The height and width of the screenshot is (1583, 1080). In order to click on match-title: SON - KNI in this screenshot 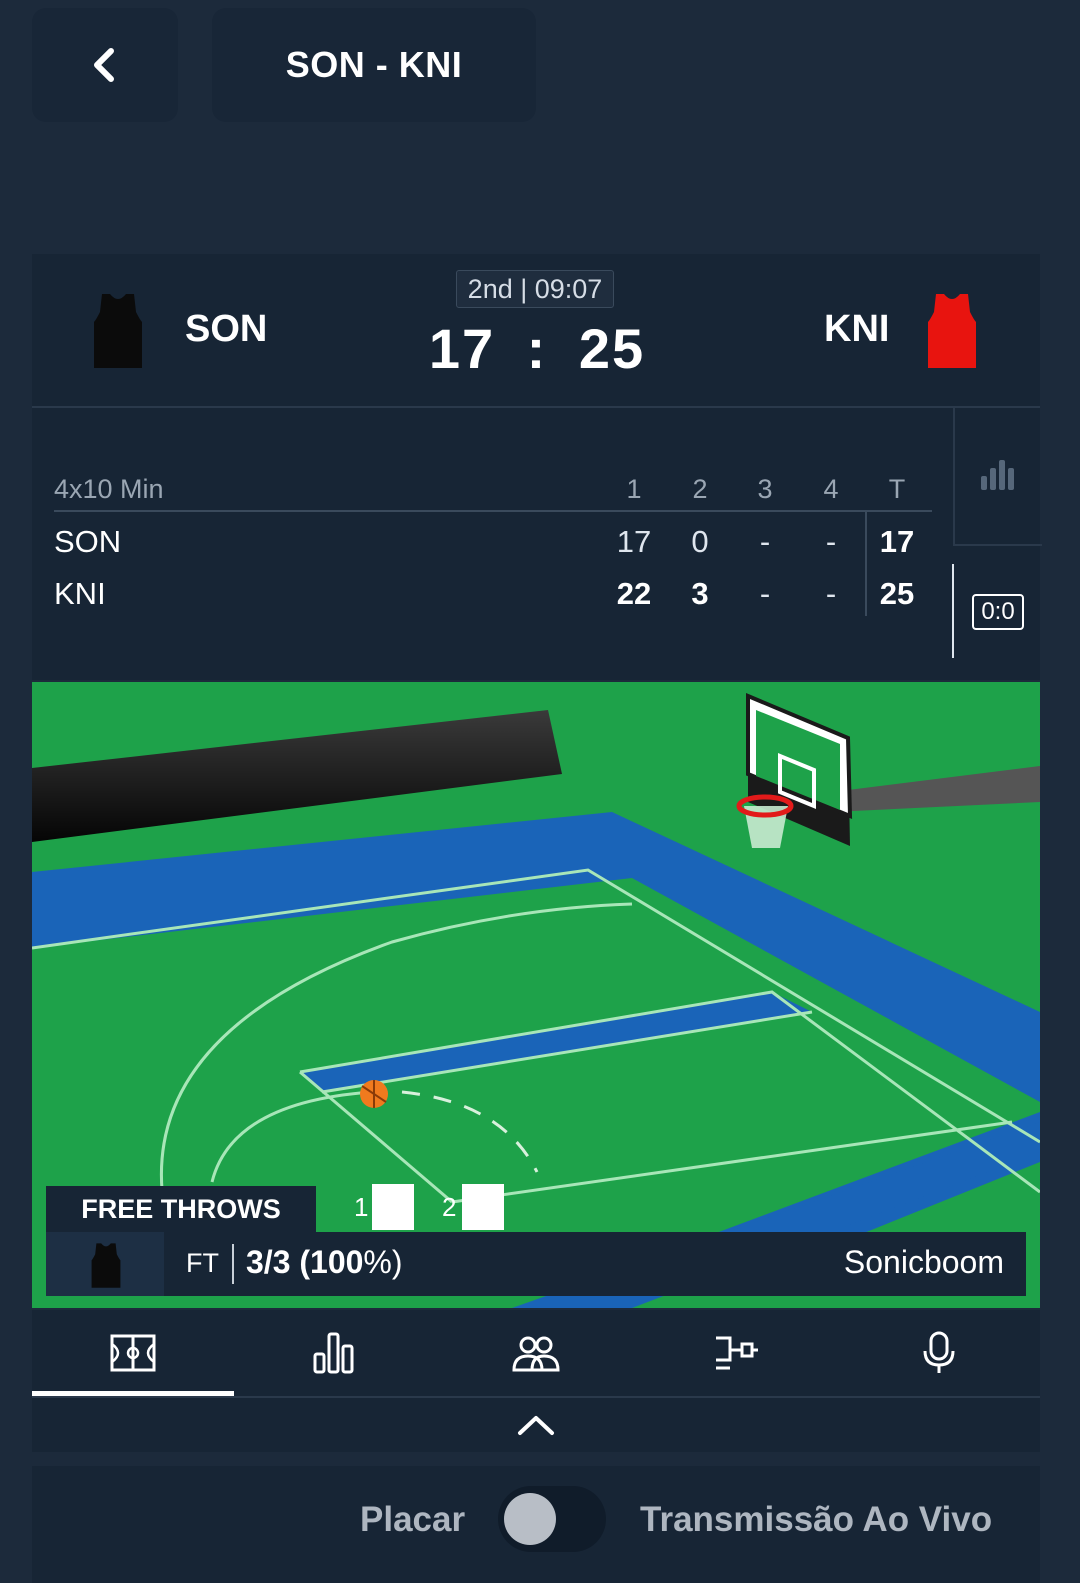, I will do `click(374, 64)`.